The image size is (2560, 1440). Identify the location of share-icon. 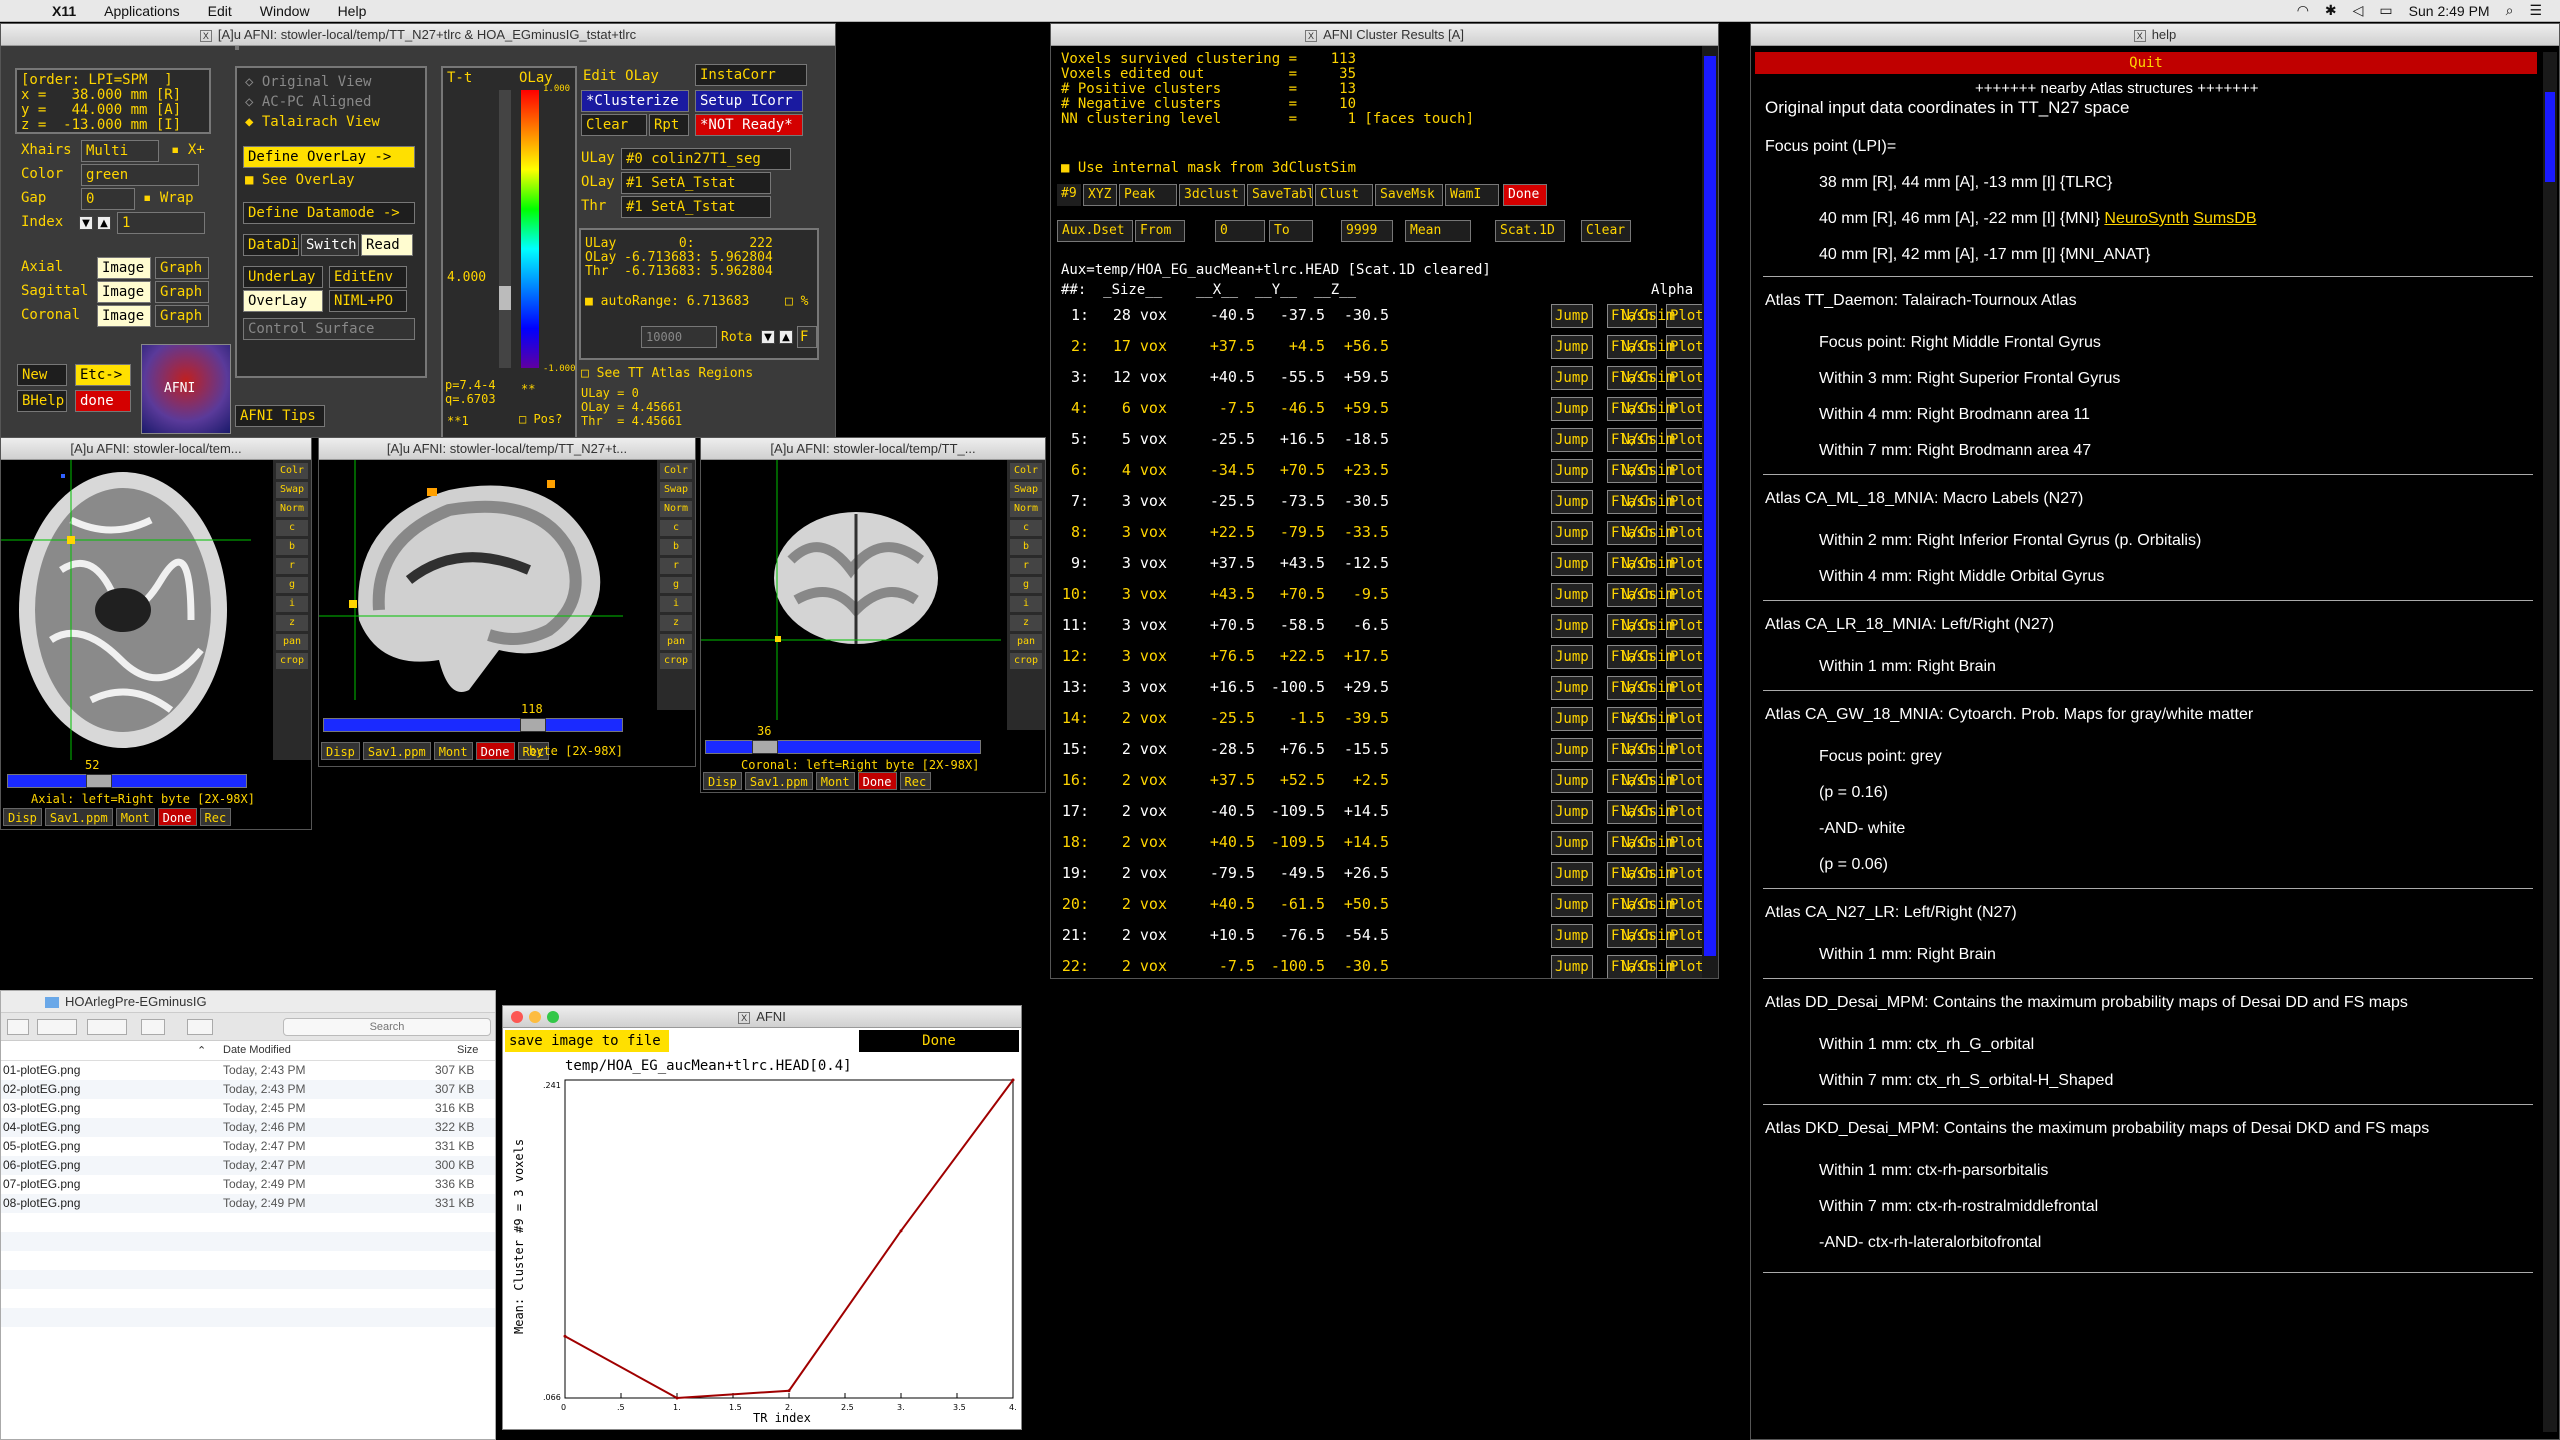
(153, 1027).